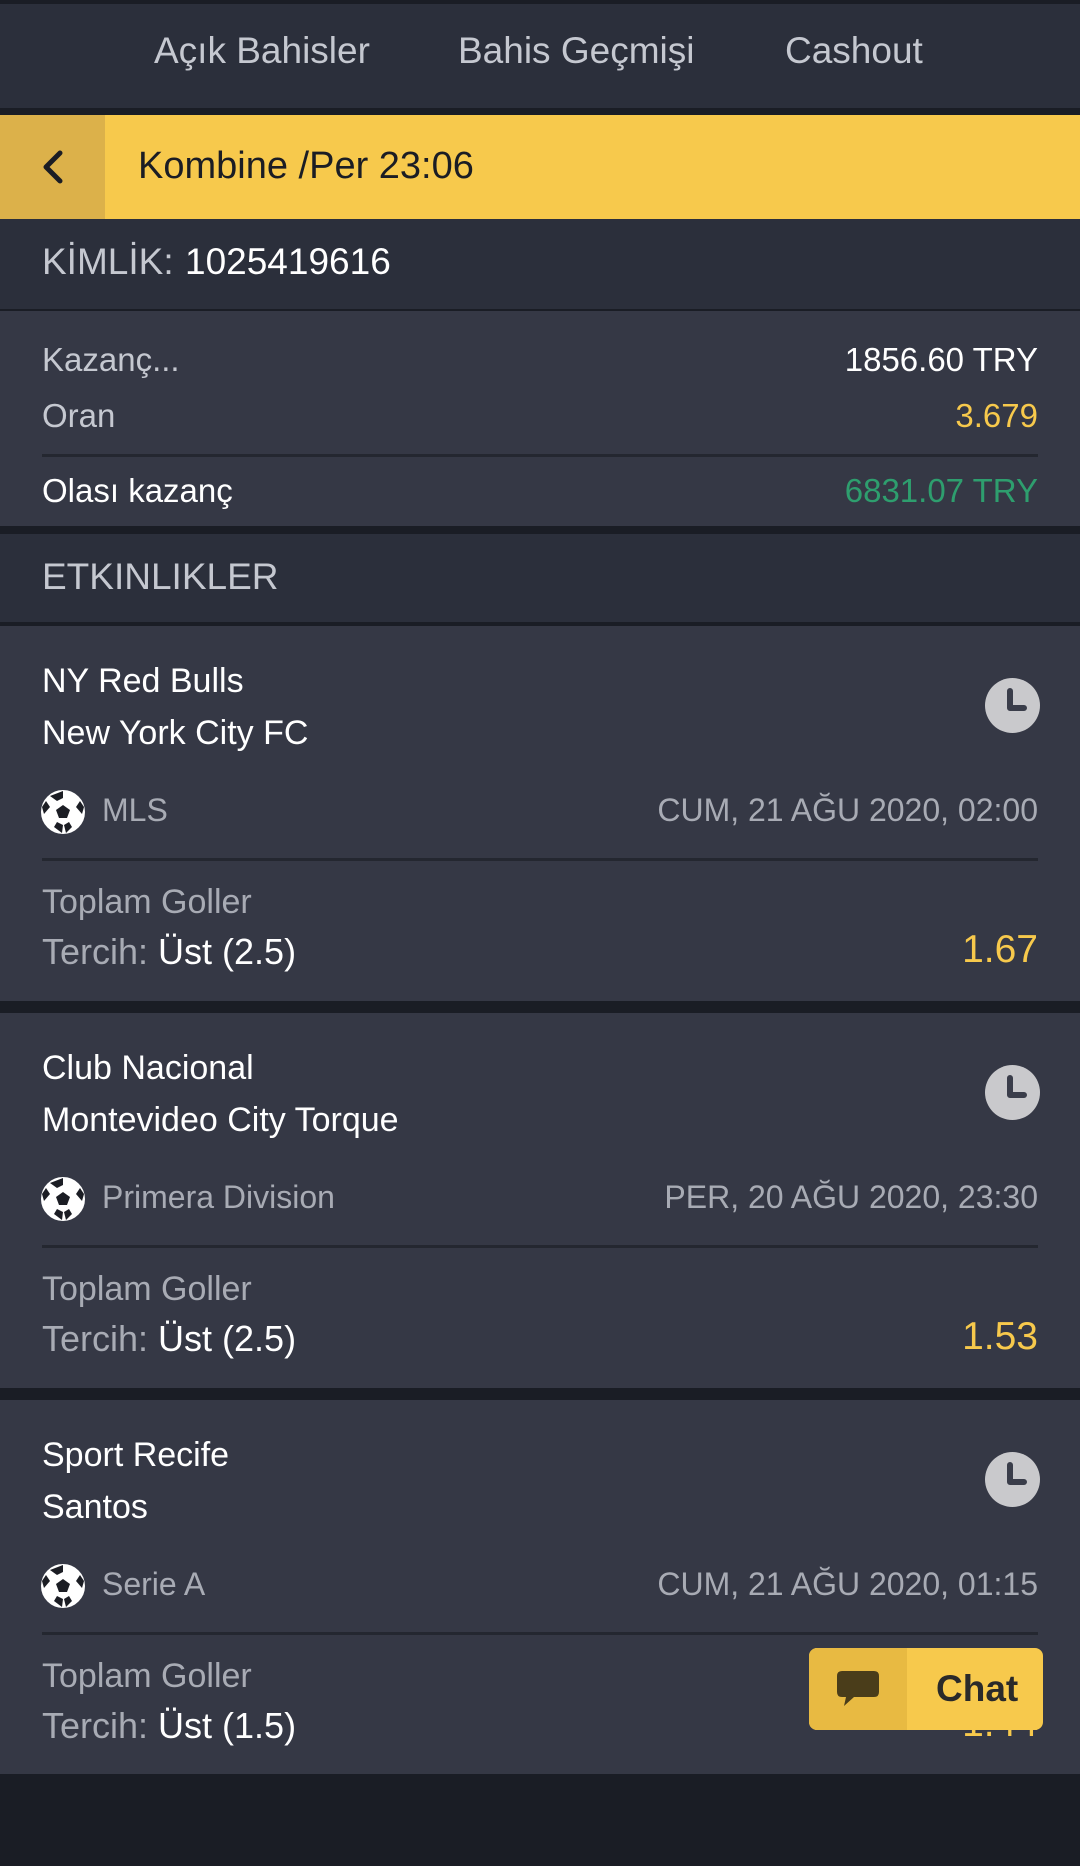  What do you see at coordinates (220, 1120) in the screenshot?
I see `away-team: Montevideo City Torque` at bounding box center [220, 1120].